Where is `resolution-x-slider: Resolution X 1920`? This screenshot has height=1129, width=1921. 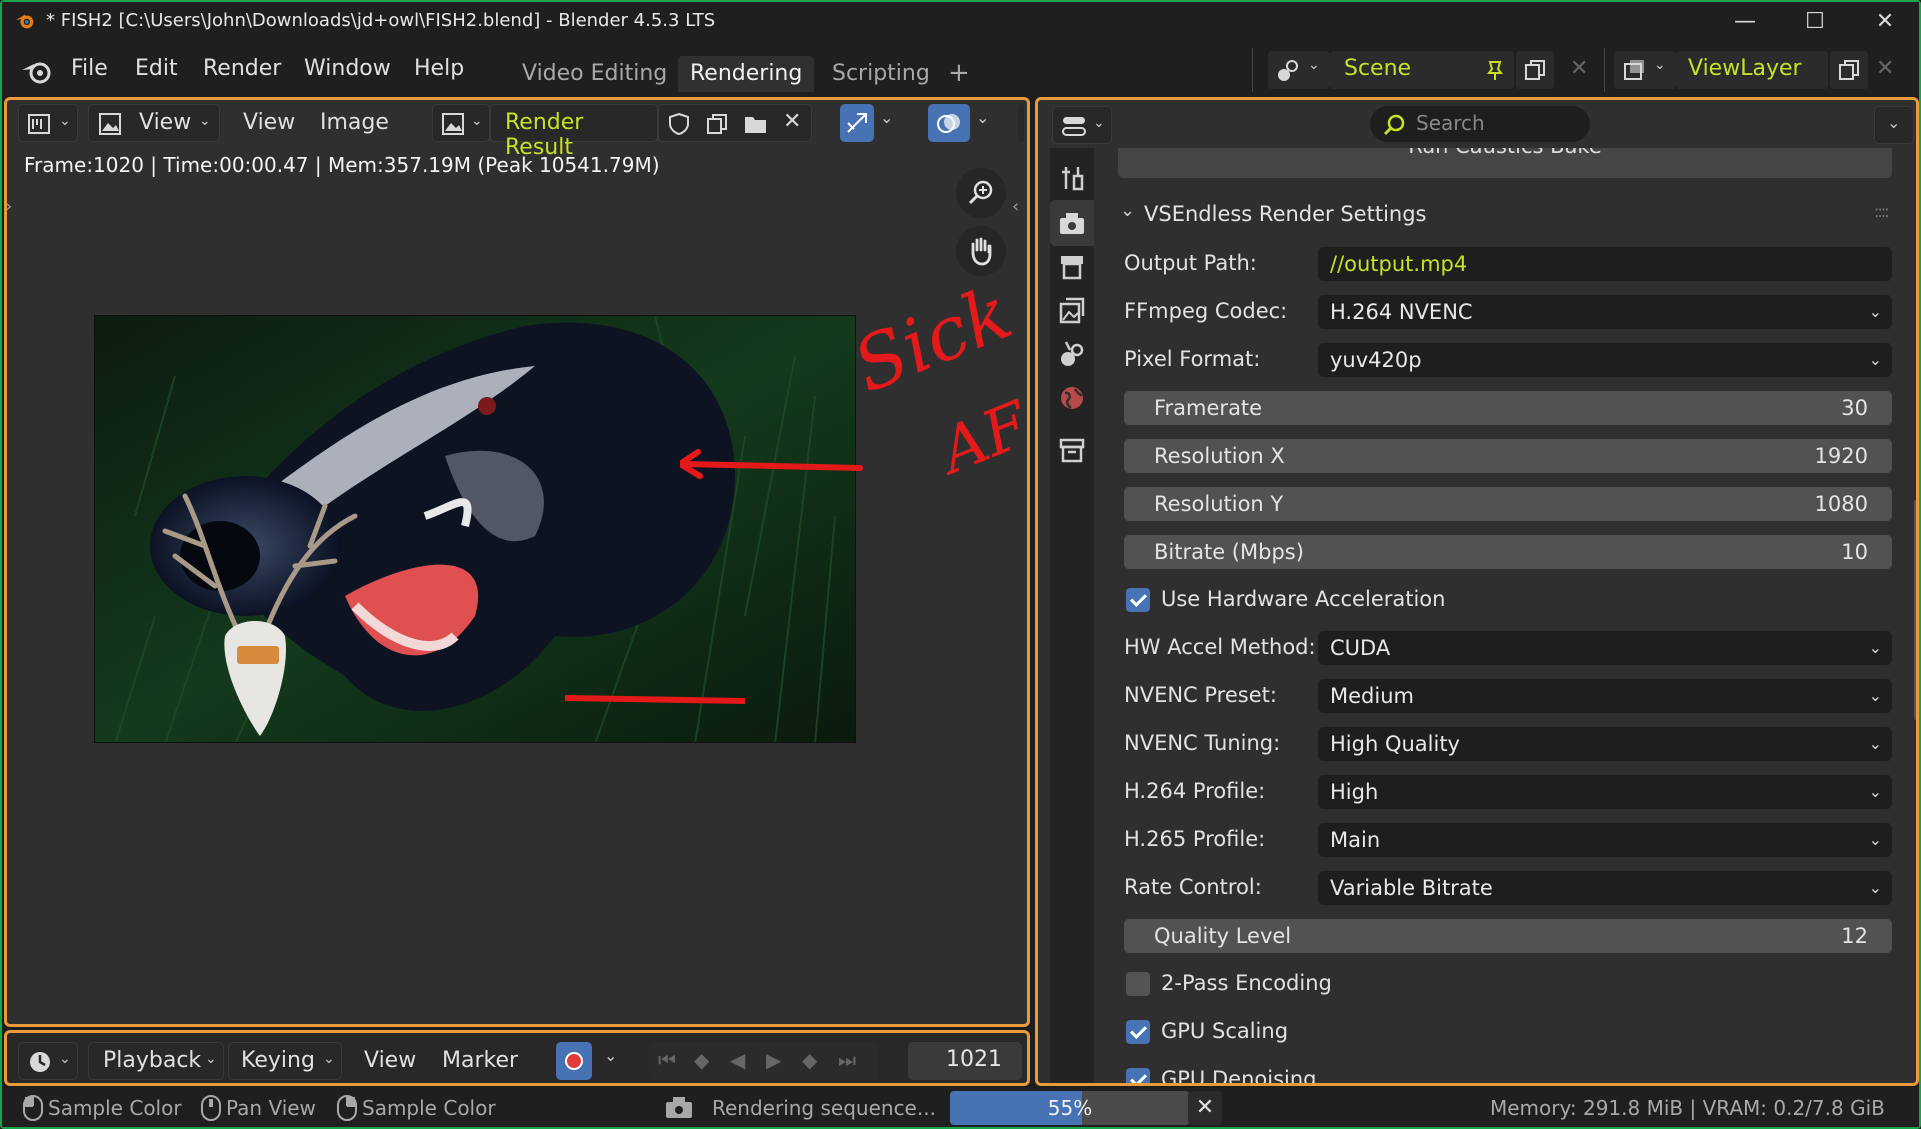
resolution-x-slider: Resolution X 1920 is located at coordinates (1508, 456).